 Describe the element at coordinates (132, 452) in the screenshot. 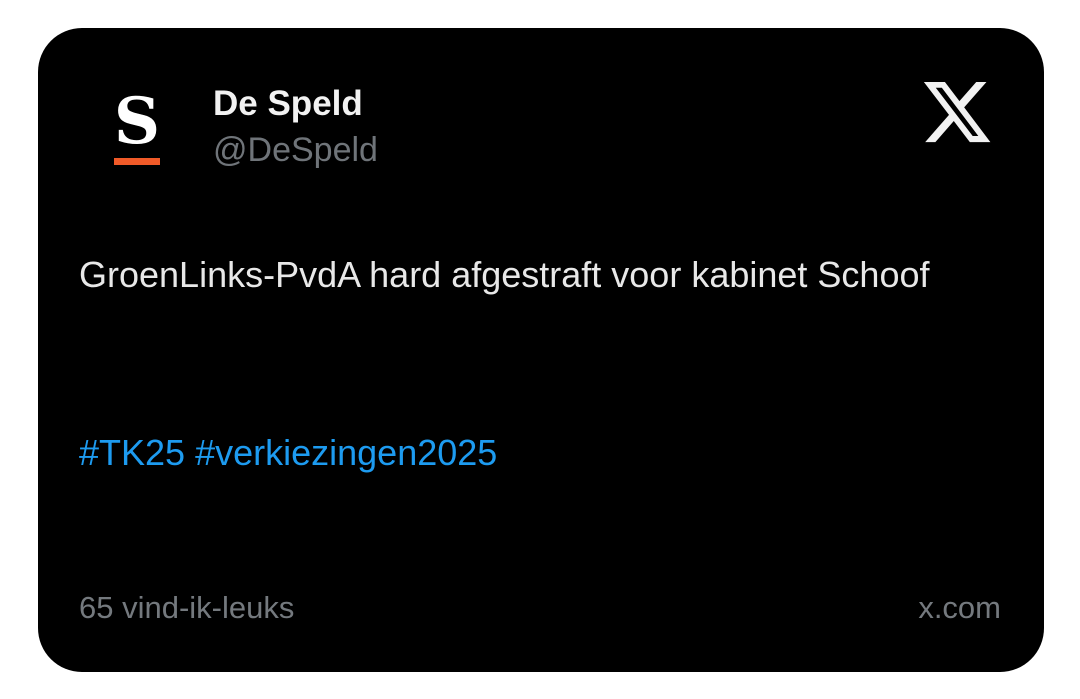

I see `hashtag-tk25: #TK25` at that location.